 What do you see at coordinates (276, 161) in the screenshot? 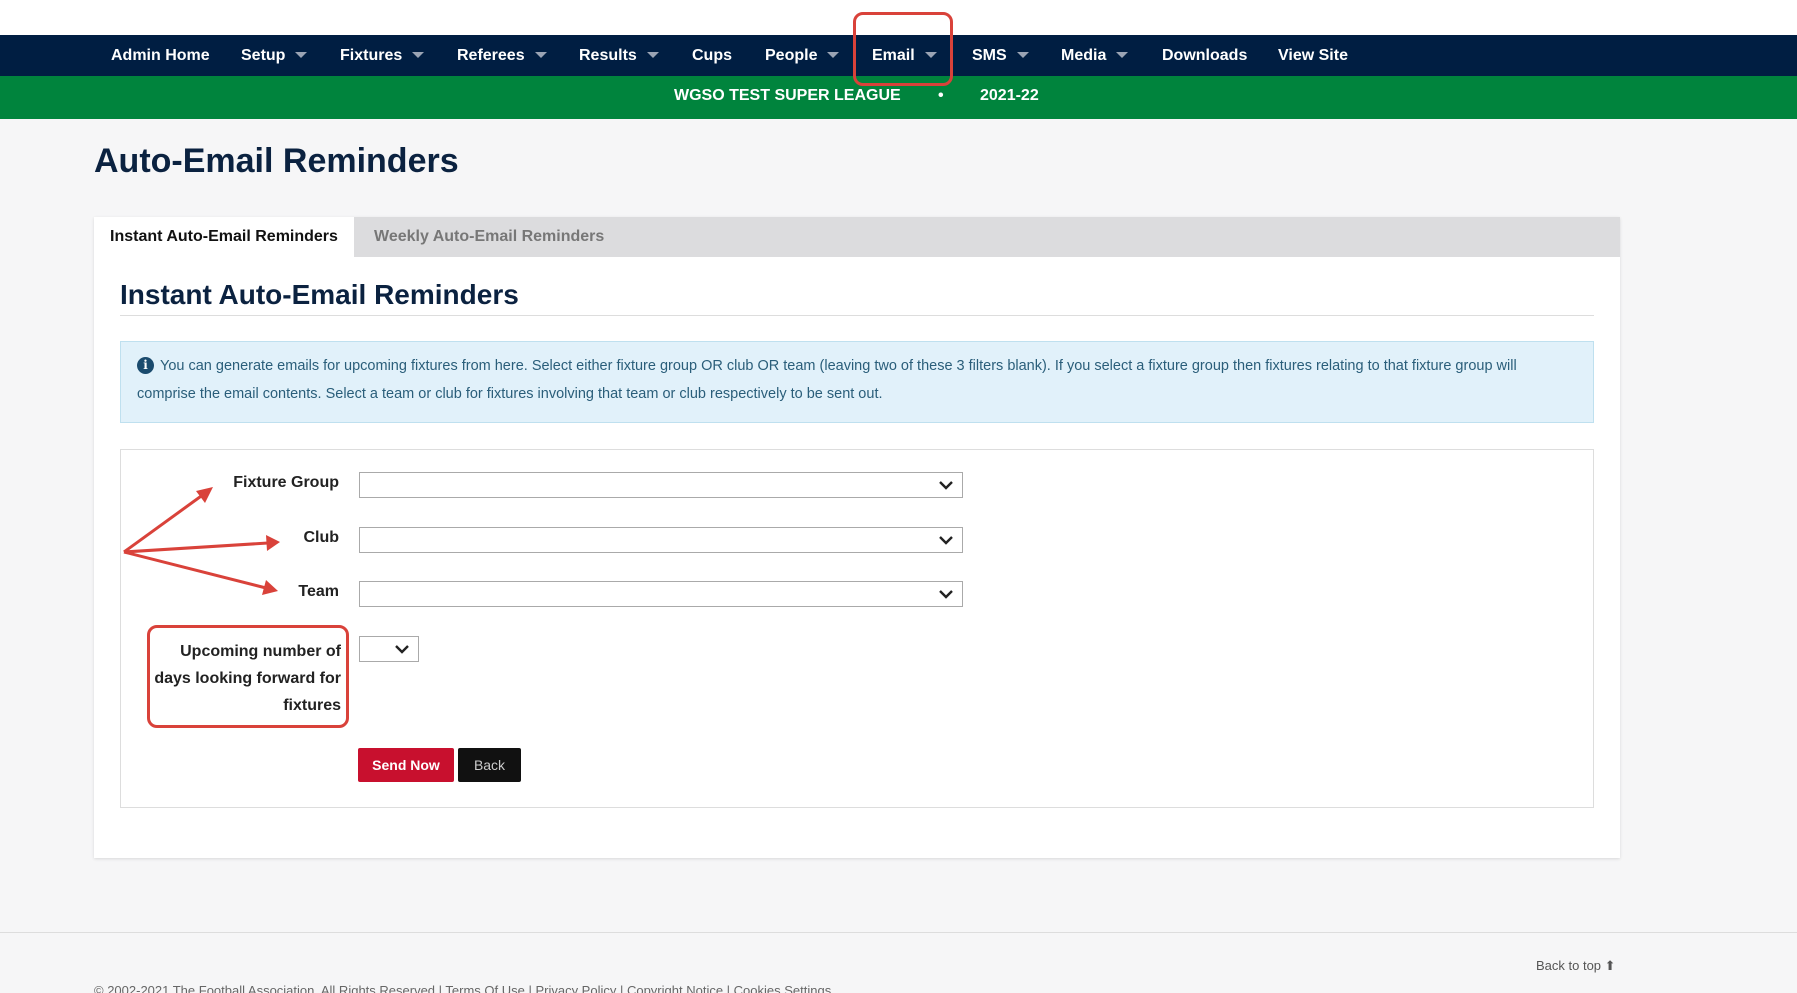
I see `page-title: Auto-Email Reminders` at bounding box center [276, 161].